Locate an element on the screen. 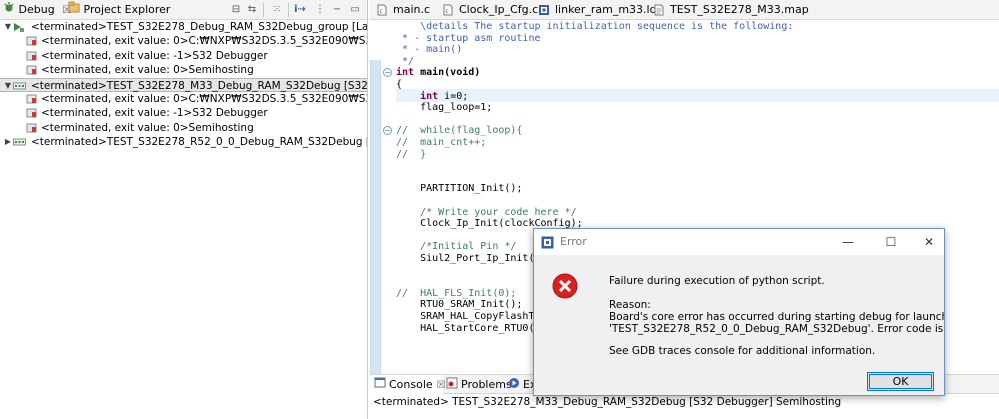 The height and width of the screenshot is (419, 999). code-line: int i=0; is located at coordinates (432, 97).